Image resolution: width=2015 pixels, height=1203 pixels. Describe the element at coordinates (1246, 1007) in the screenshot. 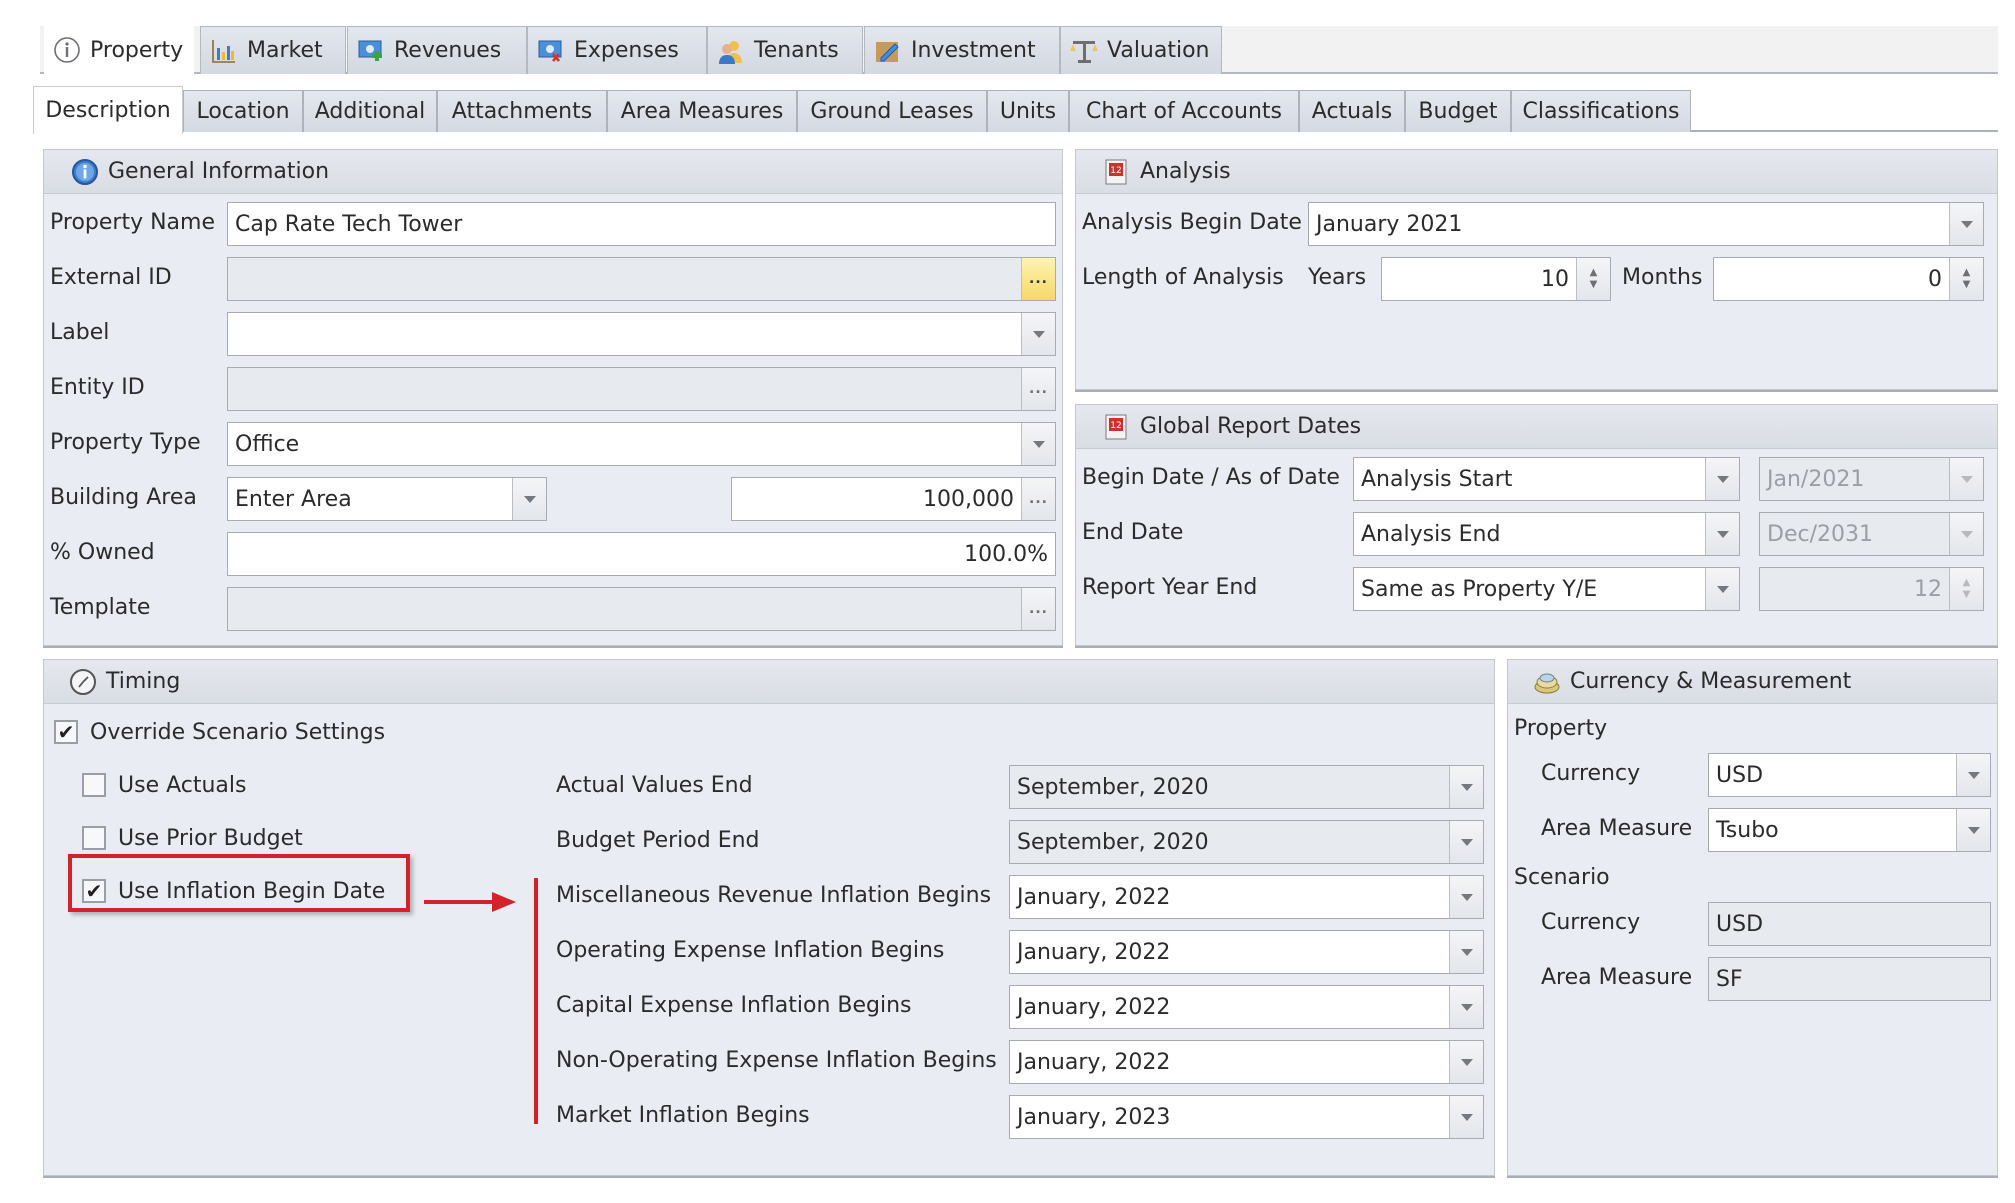

I see `capital-expense-inflation-dropdown: January, 2022` at that location.